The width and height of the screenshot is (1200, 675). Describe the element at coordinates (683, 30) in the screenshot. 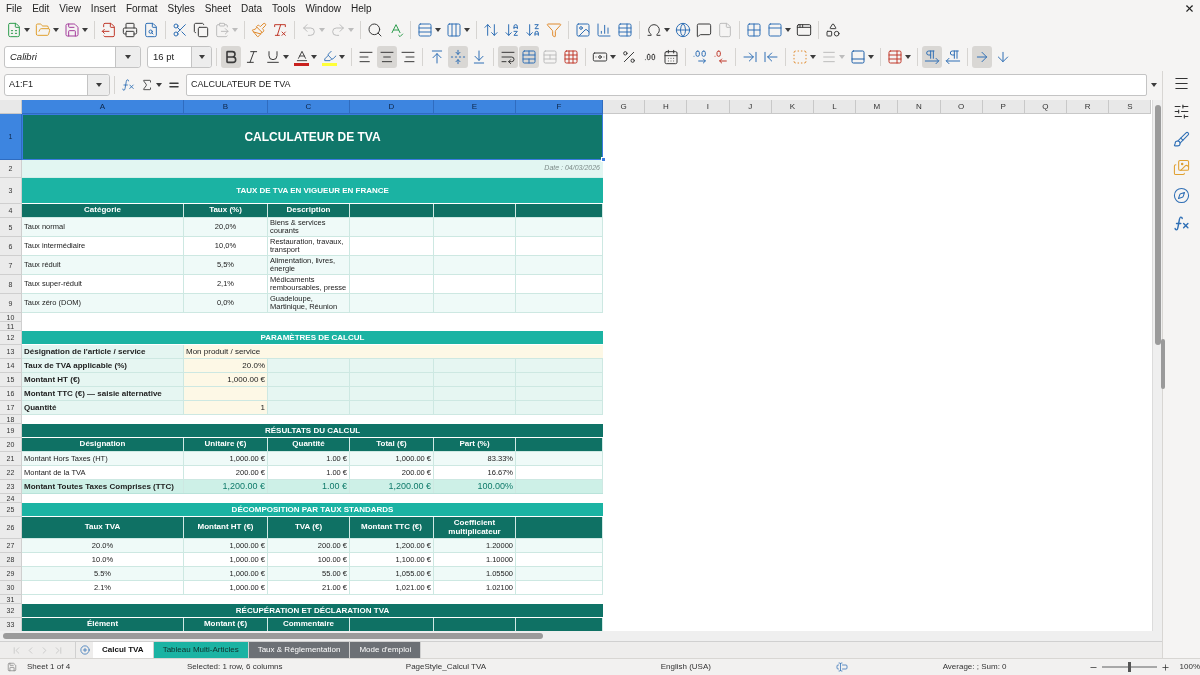

I see `globe-icon` at that location.